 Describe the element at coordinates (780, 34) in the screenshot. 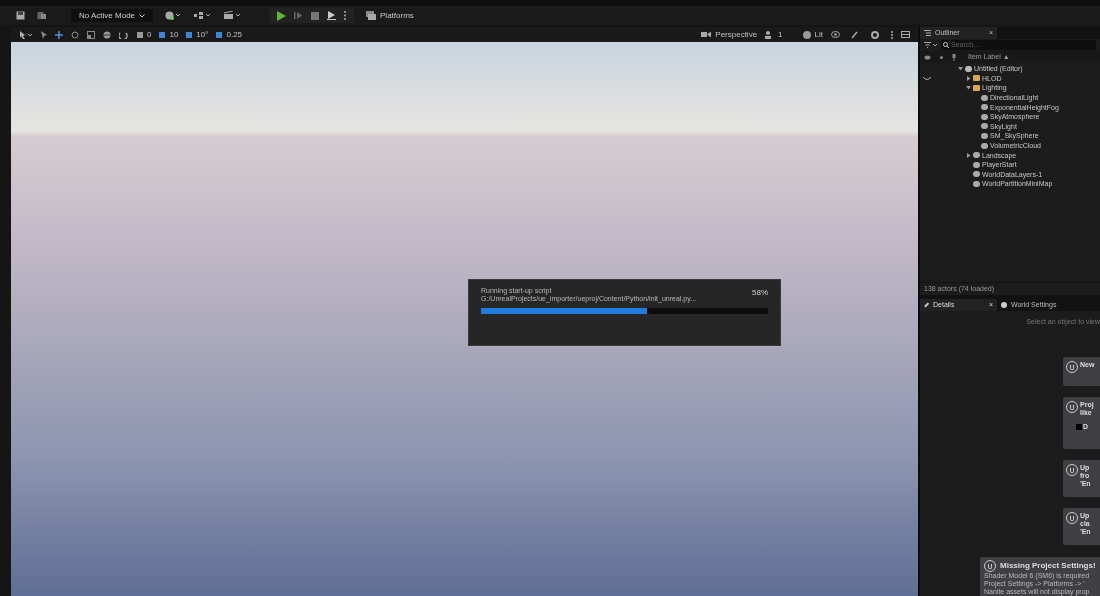

I see `camera-speed-dropdown: 1` at that location.